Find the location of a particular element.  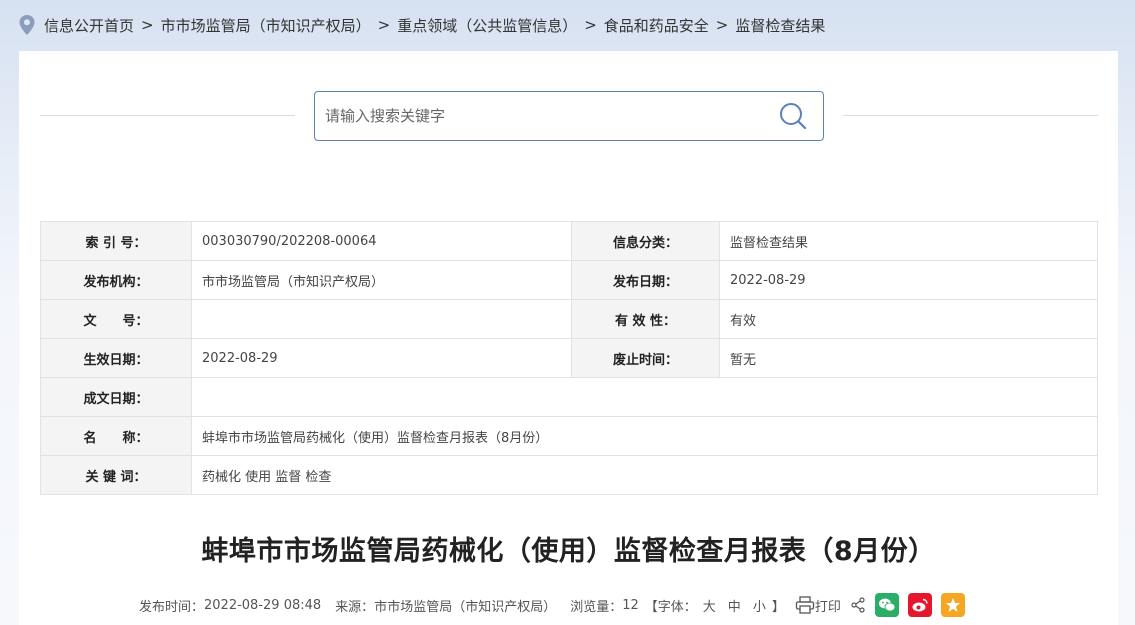

breadcrumb-home: 信息公开首页 is located at coordinates (89, 25).